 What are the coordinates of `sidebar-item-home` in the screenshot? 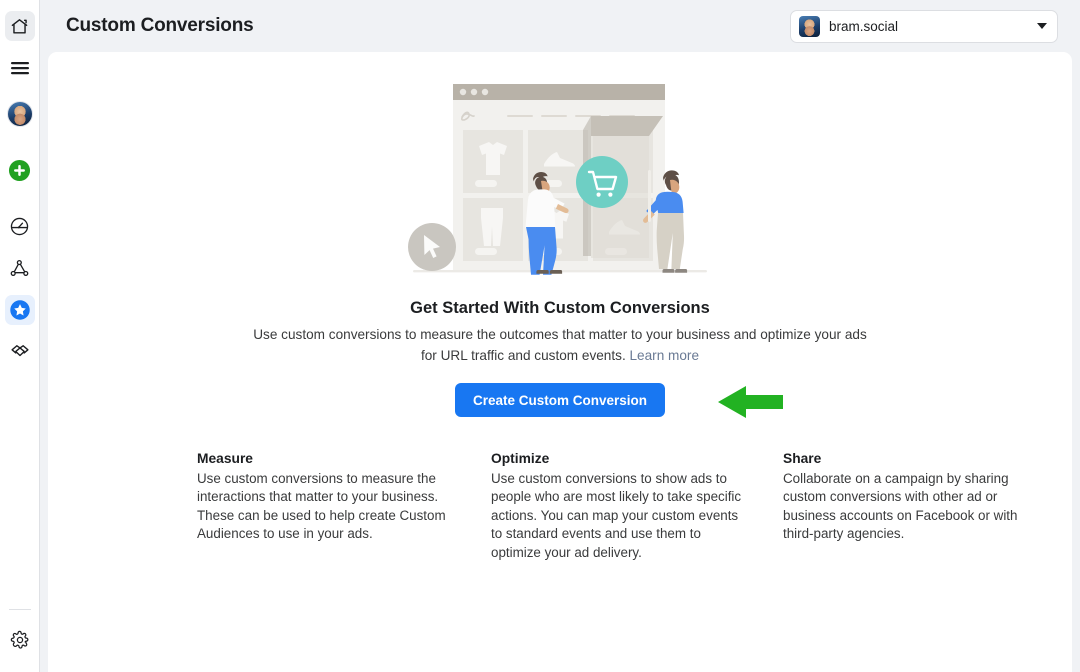 It's located at (20, 26).